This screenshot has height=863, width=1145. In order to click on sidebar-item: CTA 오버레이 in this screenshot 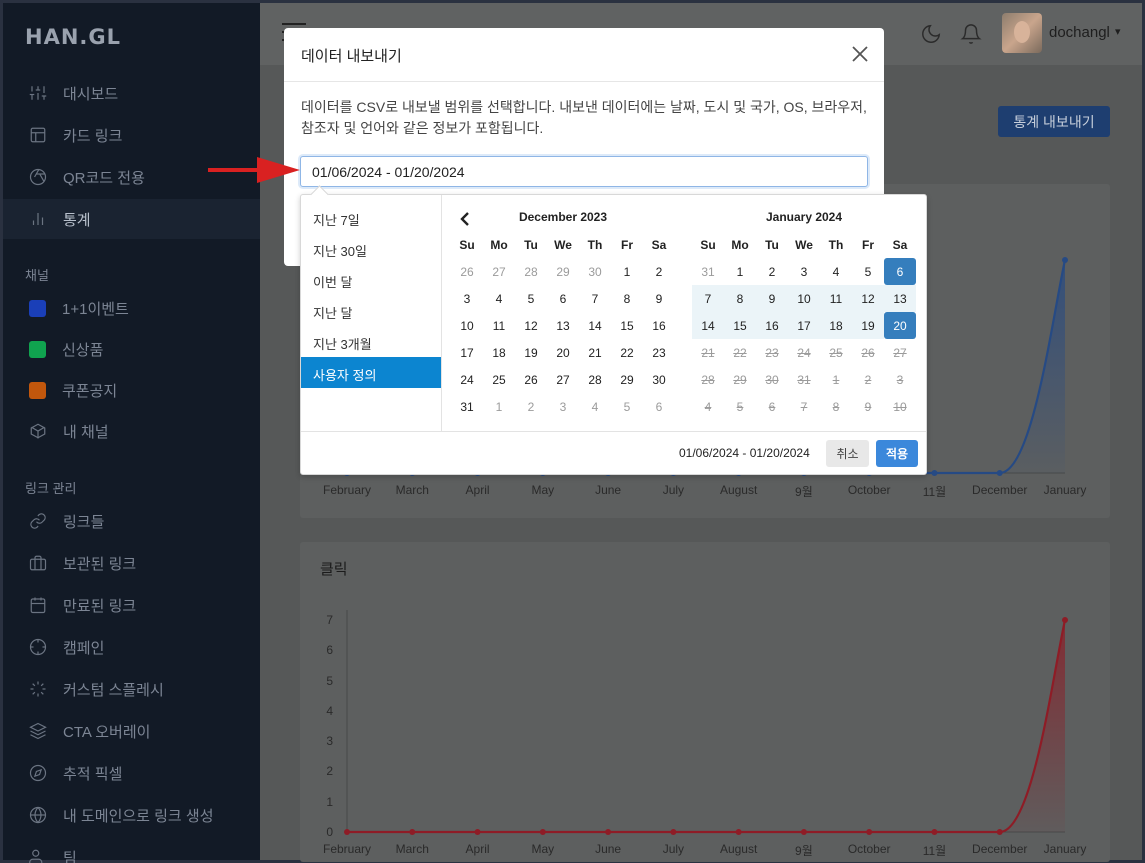, I will do `click(131, 731)`.